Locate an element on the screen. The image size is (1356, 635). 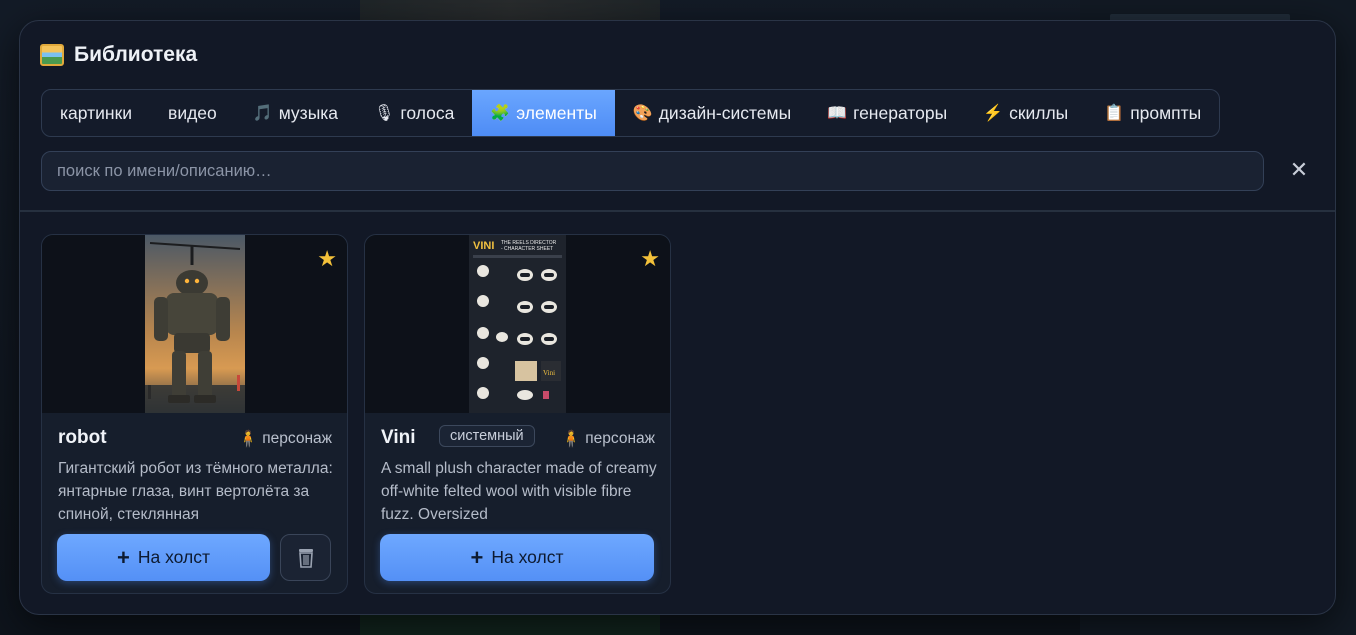
delete-button is located at coordinates (305, 557).